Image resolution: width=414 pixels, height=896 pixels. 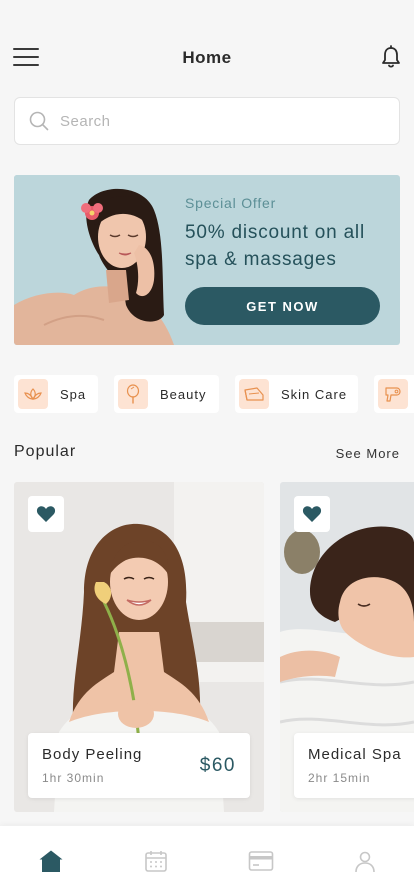 I want to click on service-name: Medical Spa, so click(x=355, y=754).